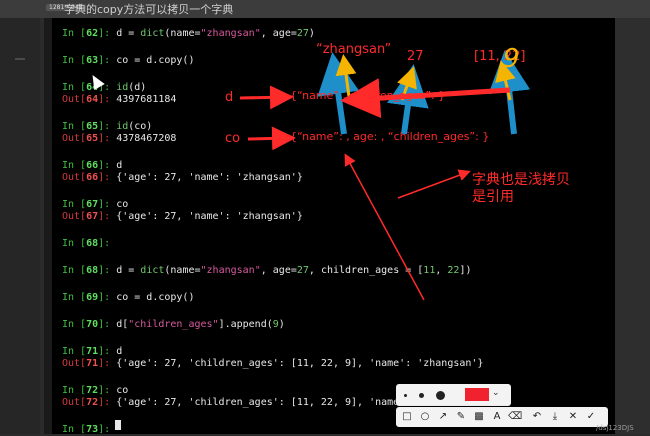 The image size is (650, 436). I want to click on code-token: 4397681184, so click(146, 99).